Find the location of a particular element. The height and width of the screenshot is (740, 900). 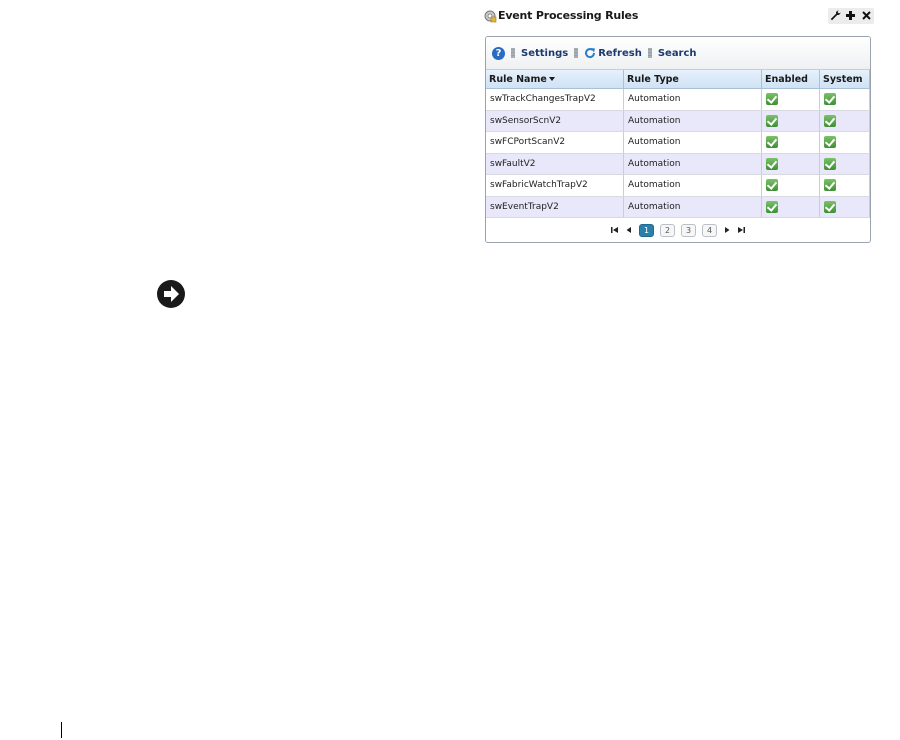

settings-label: Settings is located at coordinates (545, 53).